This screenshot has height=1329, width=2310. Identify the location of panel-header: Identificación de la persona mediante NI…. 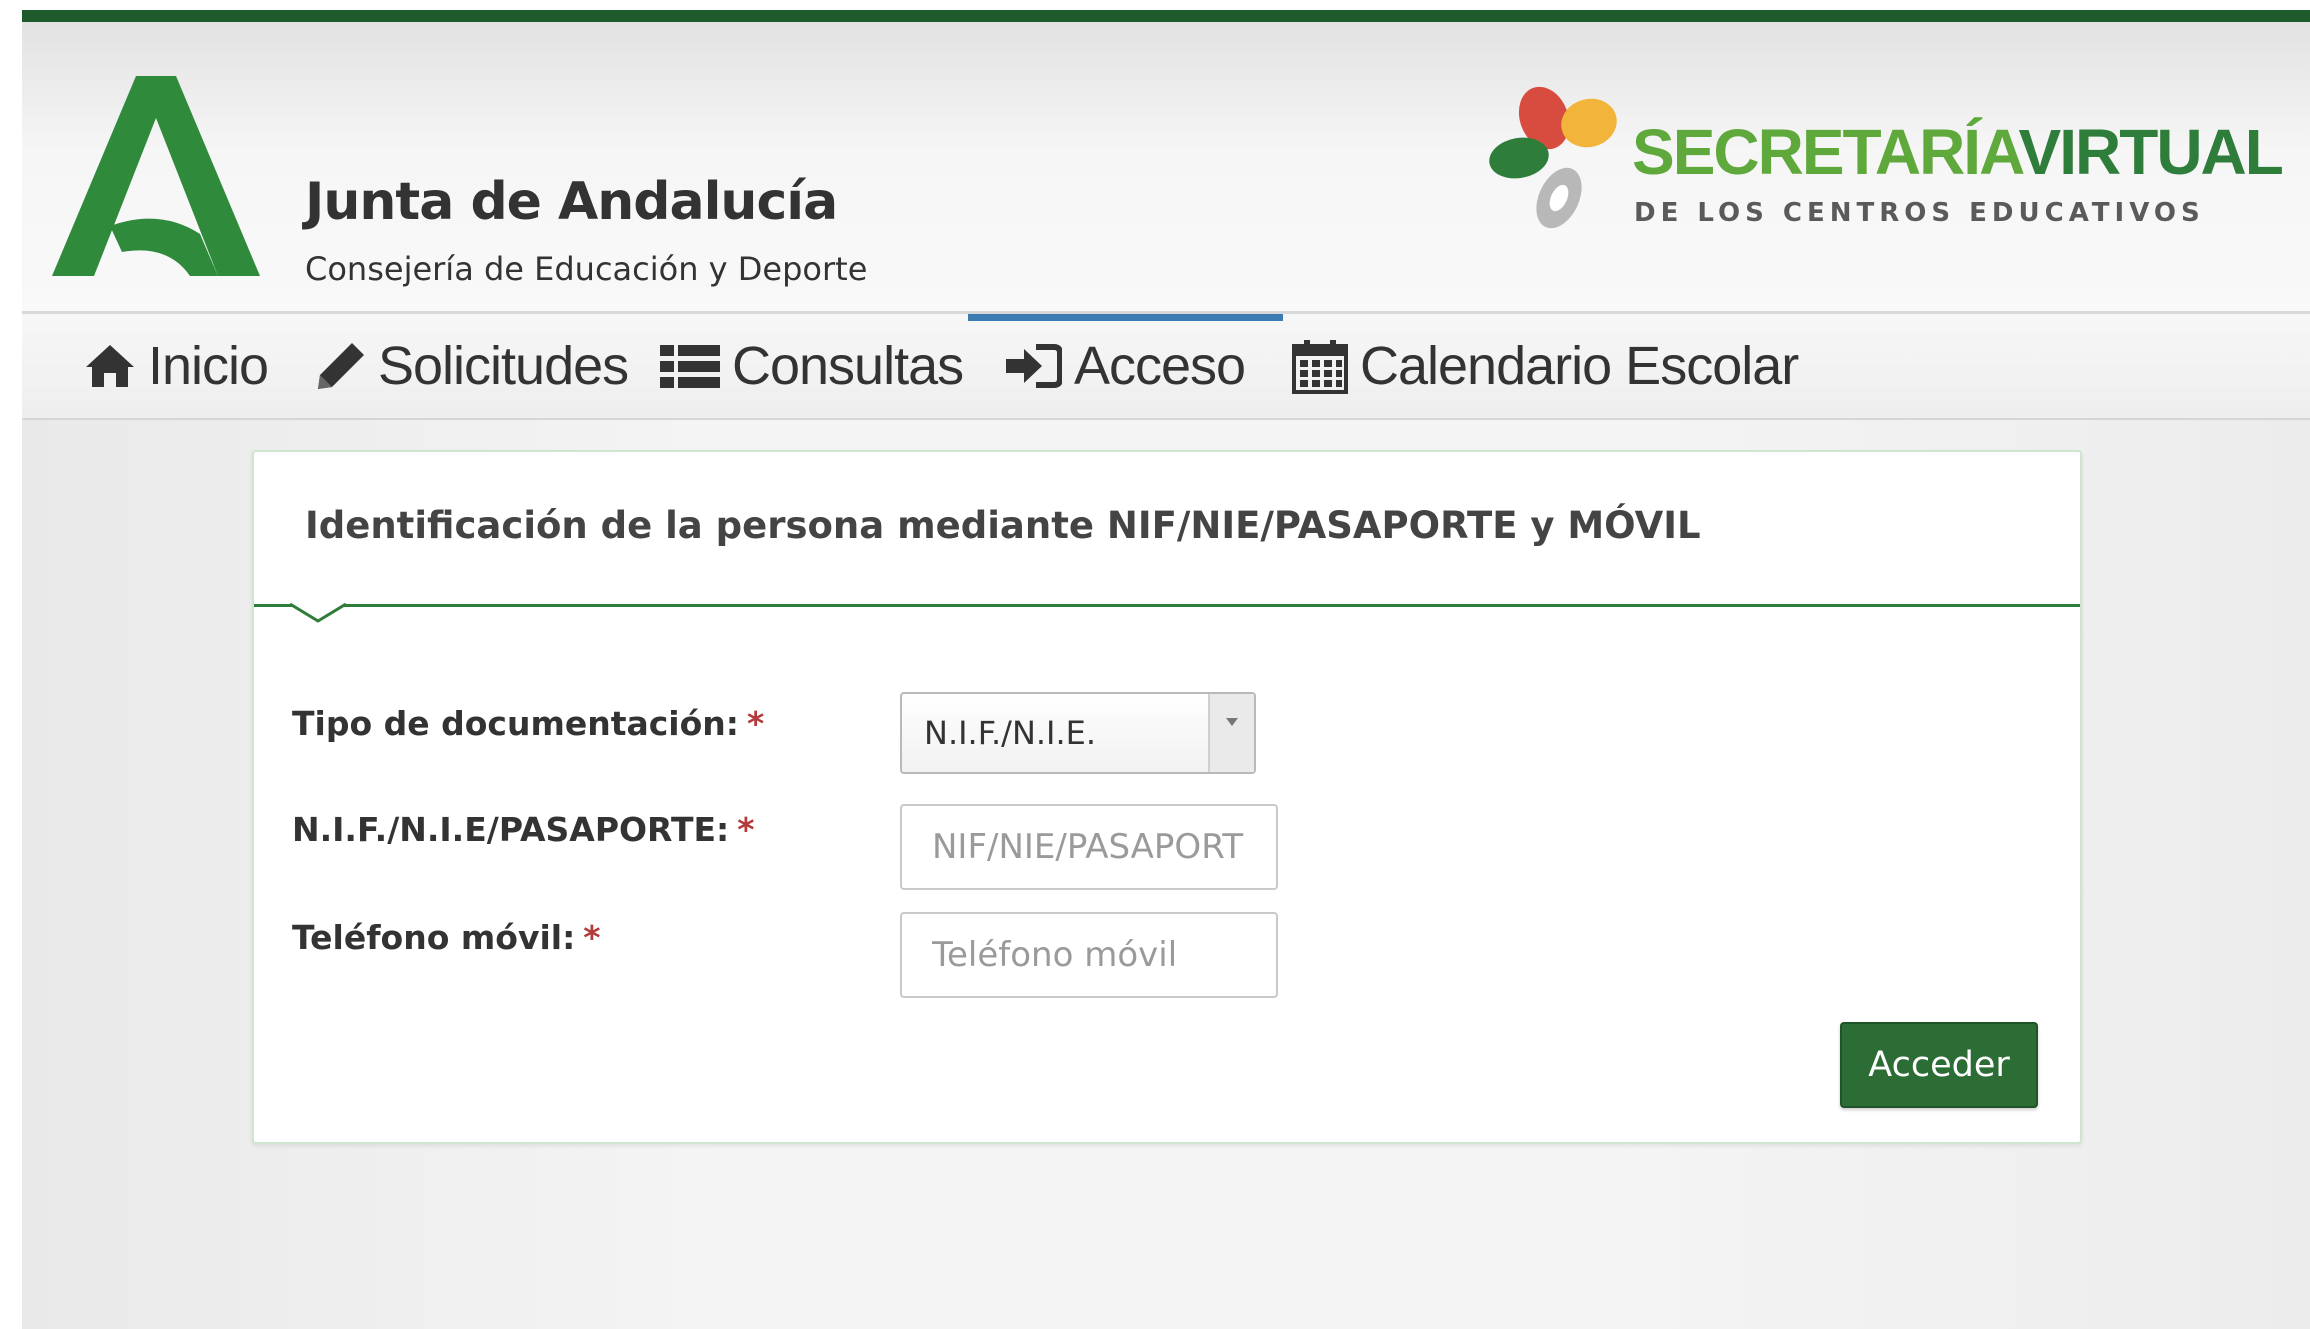
(1167, 529).